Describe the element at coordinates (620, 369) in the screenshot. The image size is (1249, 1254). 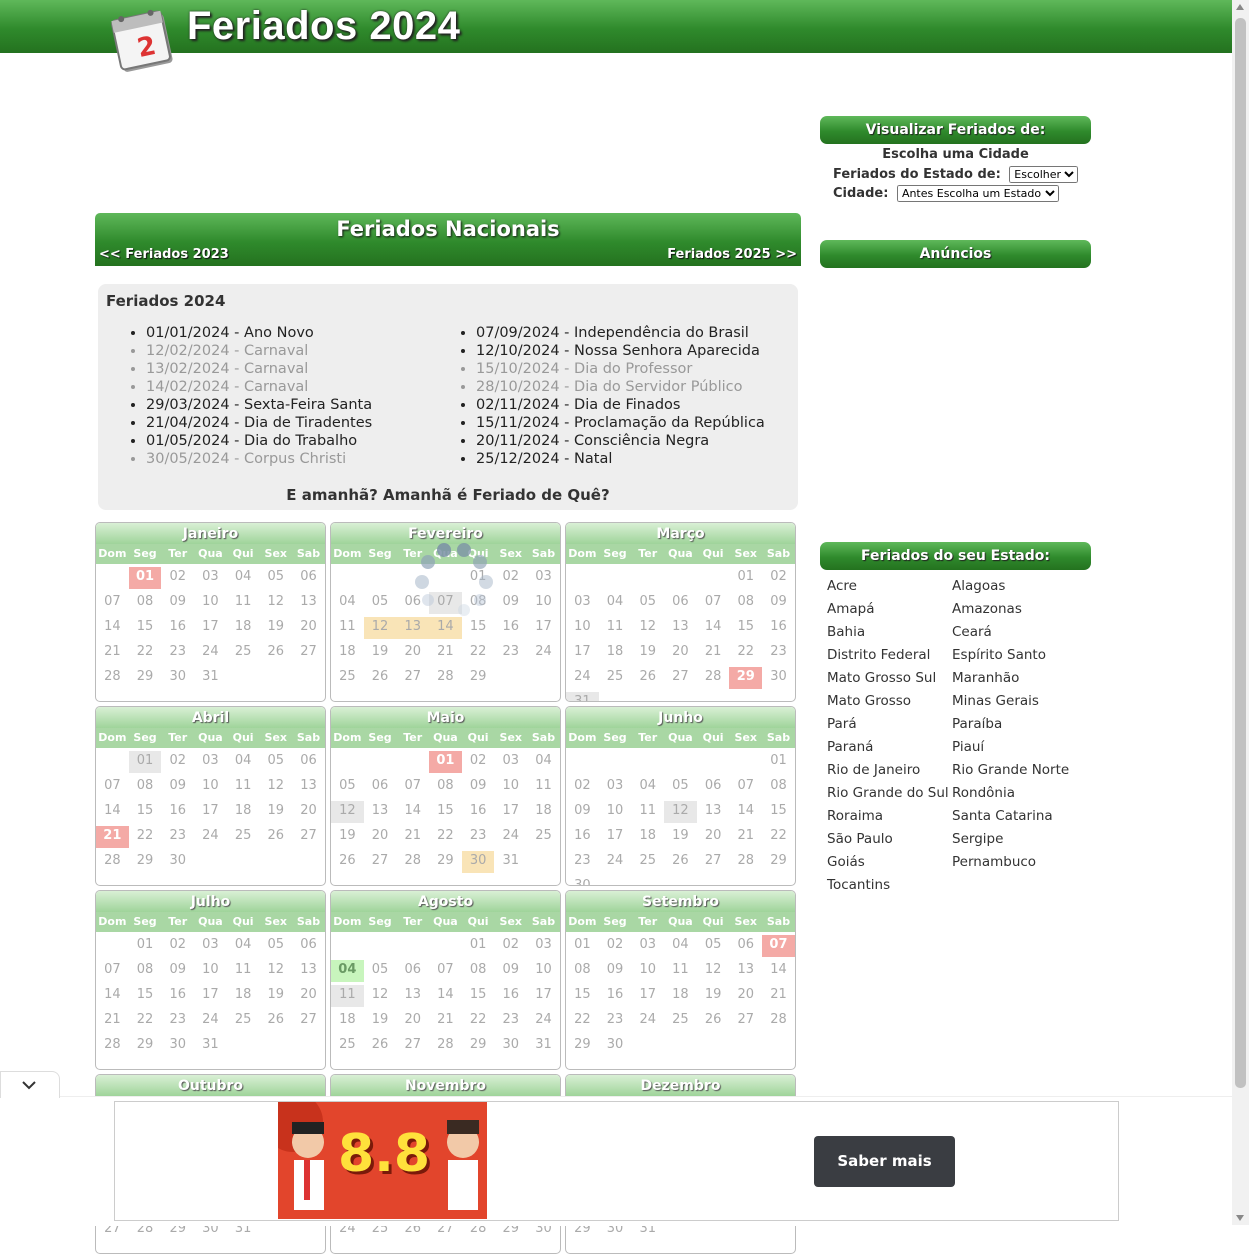
I see `holiday-item: 15/10/2024 - Dia do Professor` at that location.